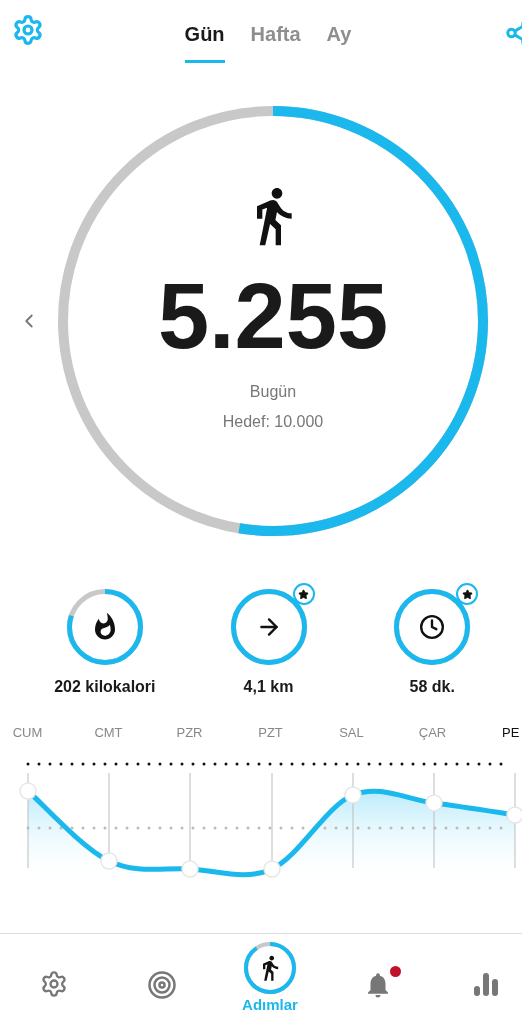 This screenshot has height=1024, width=522. What do you see at coordinates (105, 687) in the screenshot?
I see `stat-value: 202 kilokalori` at bounding box center [105, 687].